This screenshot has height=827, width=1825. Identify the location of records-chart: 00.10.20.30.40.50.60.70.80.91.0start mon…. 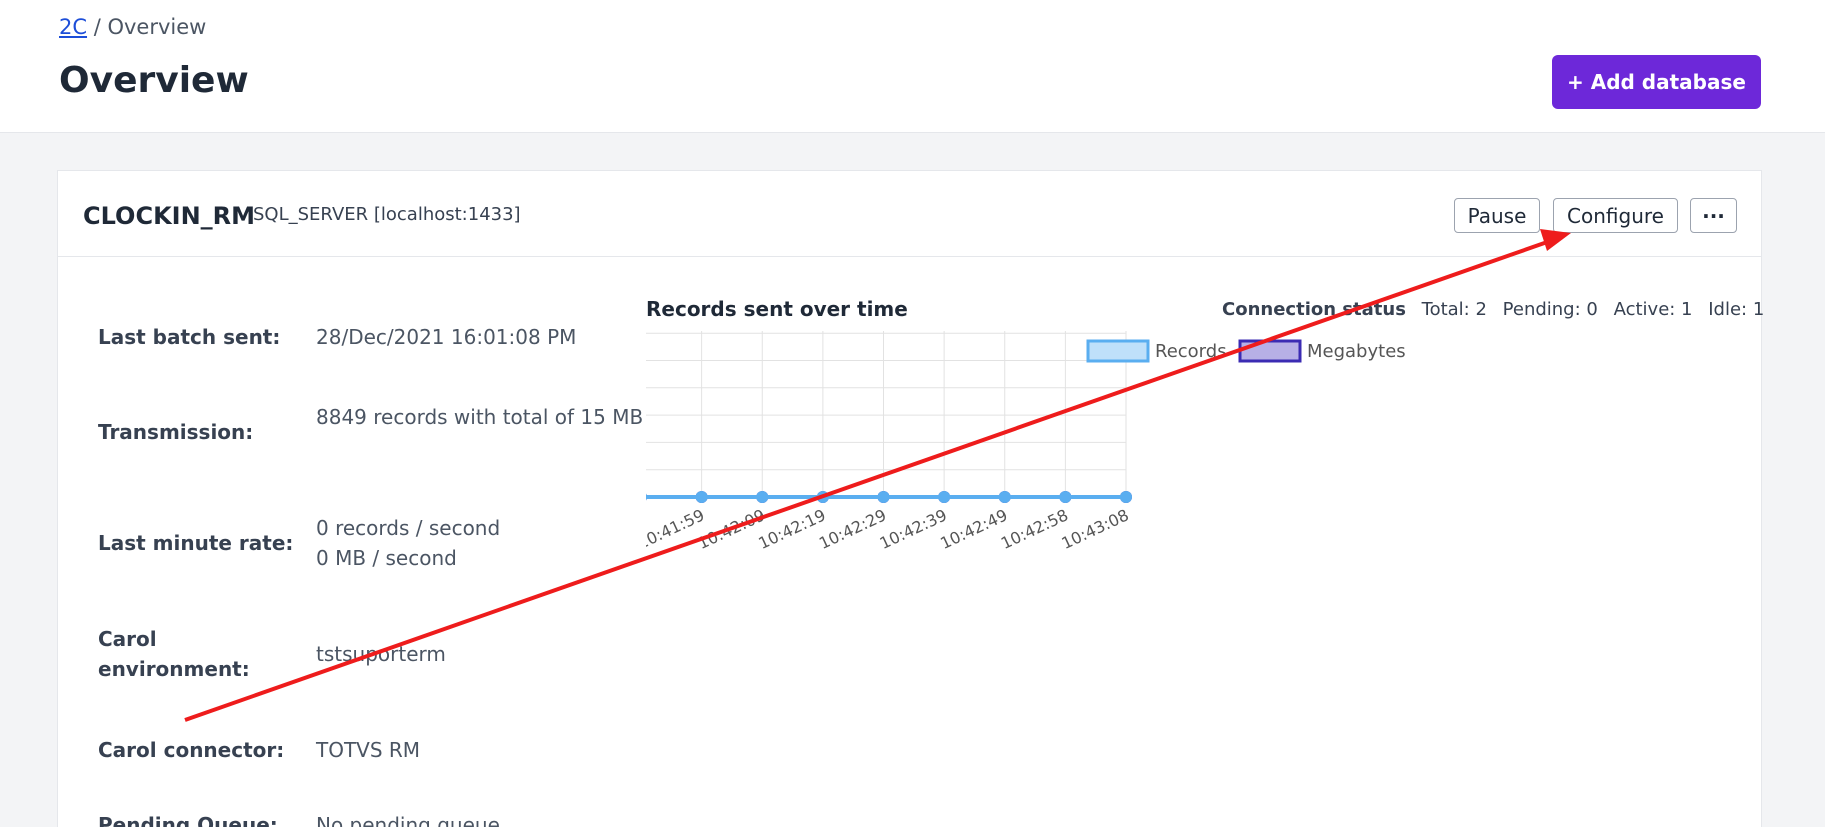
(1026, 442).